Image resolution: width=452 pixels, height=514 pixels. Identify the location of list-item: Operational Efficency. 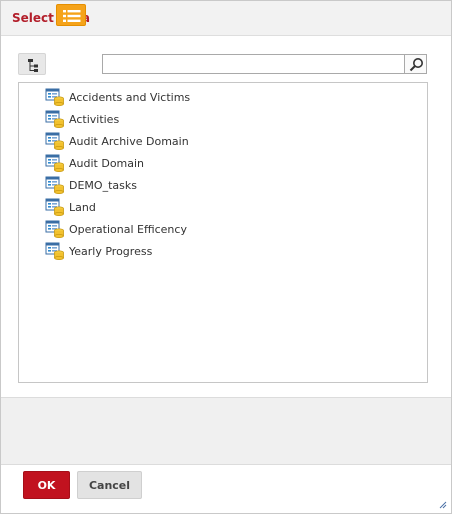
(117, 229).